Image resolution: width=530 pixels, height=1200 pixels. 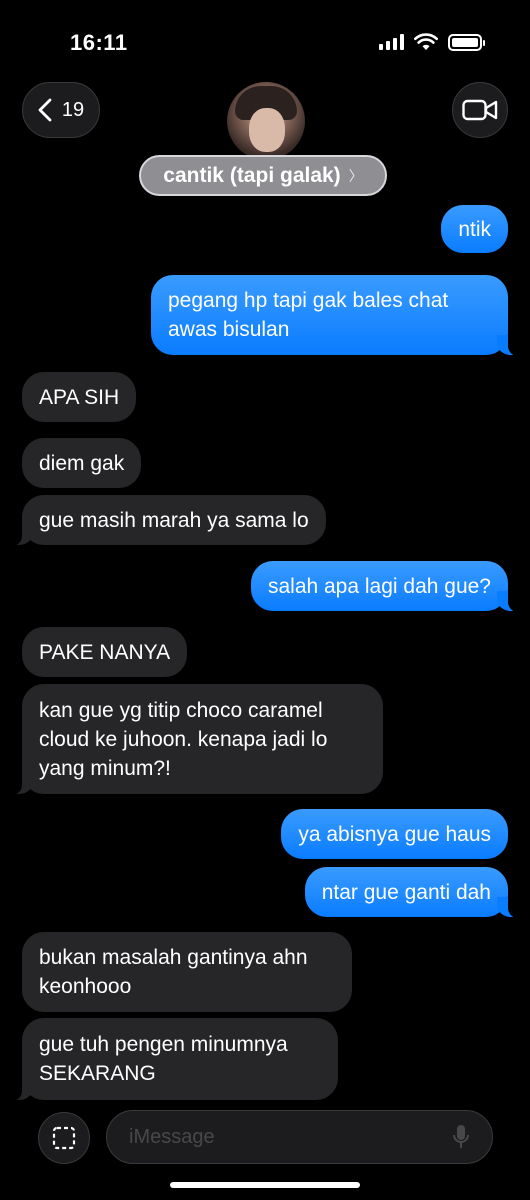 I want to click on status-time: 16:11, so click(x=99, y=42).